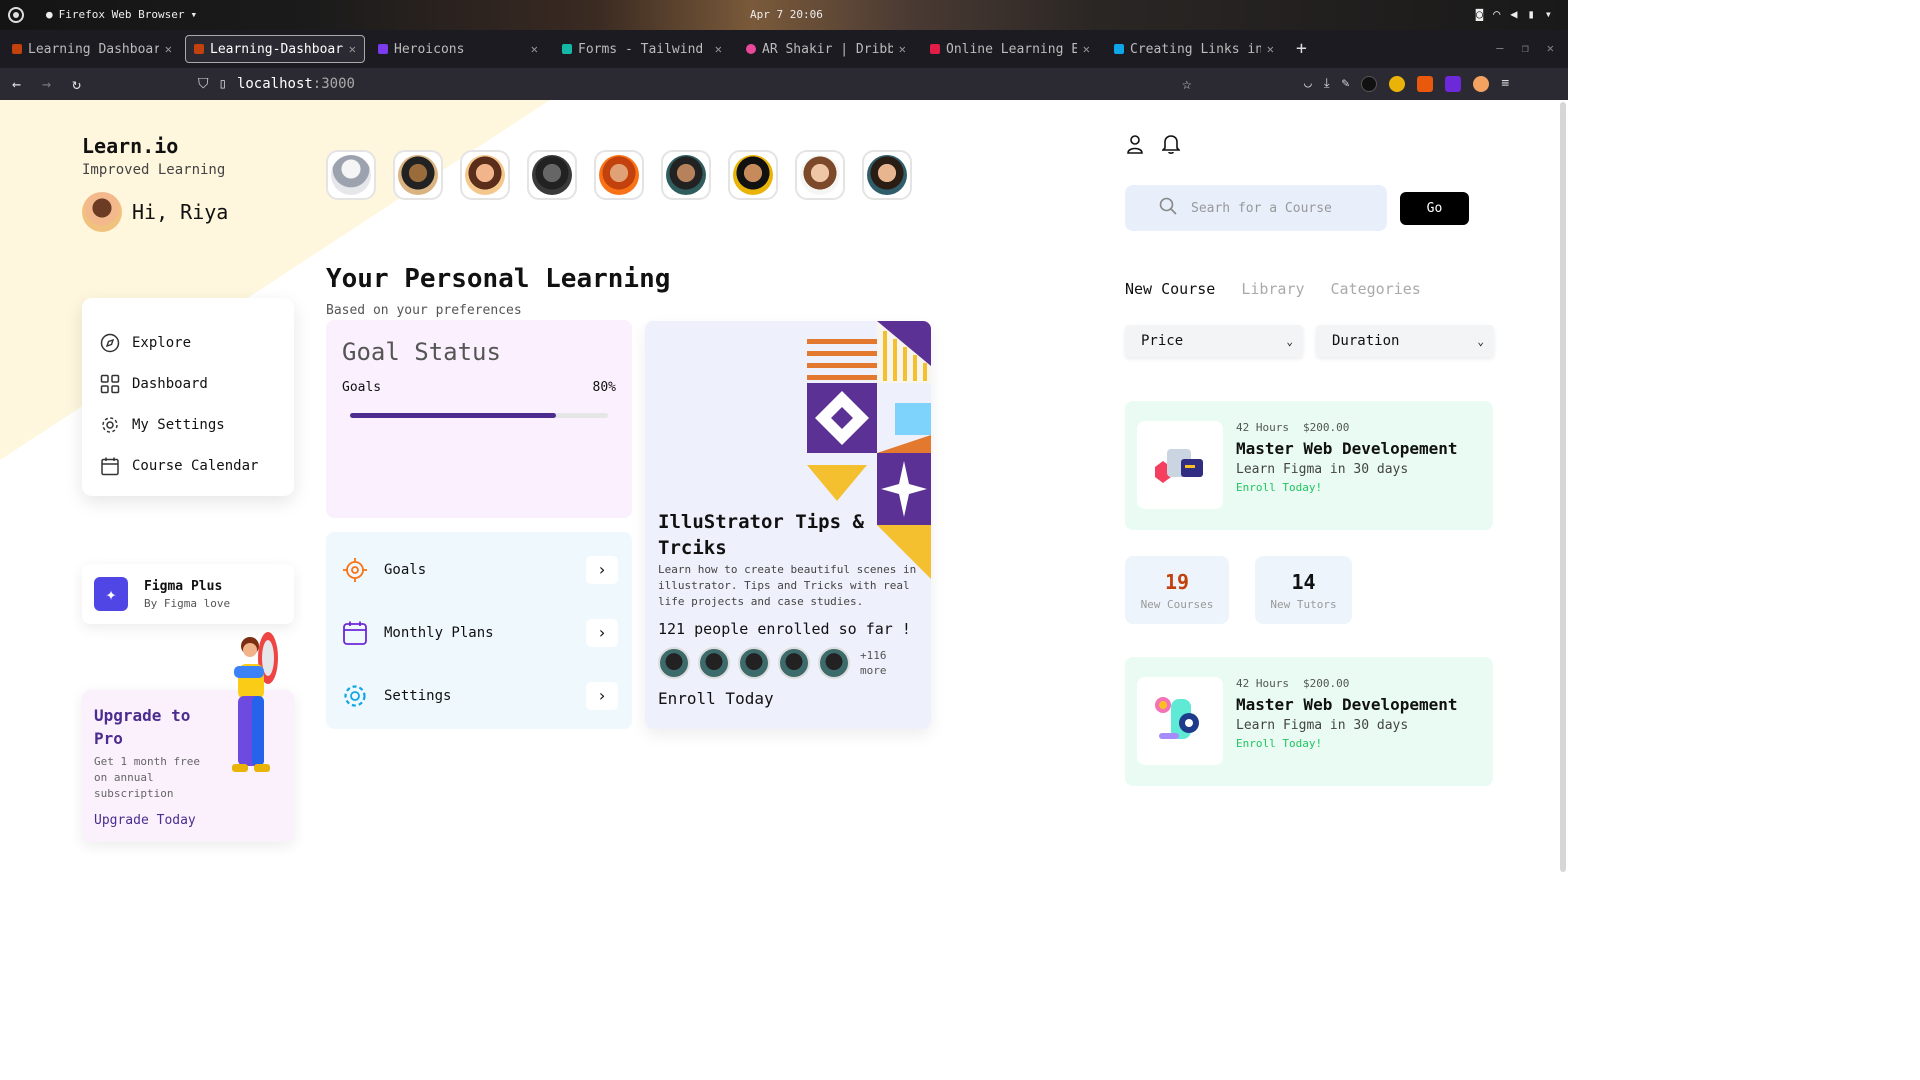  What do you see at coordinates (1563, 487) in the screenshot?
I see `scrollbar` at bounding box center [1563, 487].